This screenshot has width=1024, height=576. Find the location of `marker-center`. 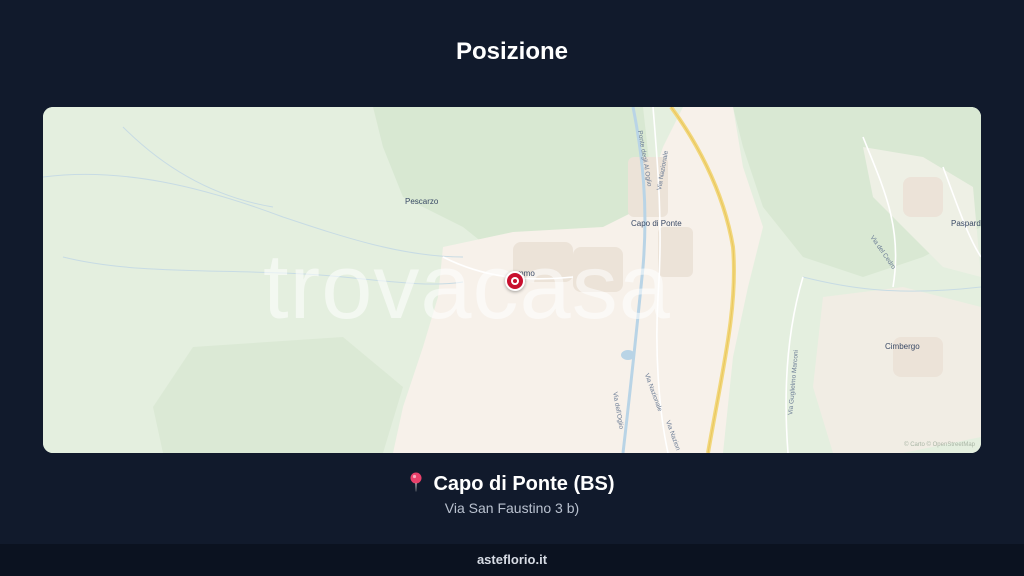

marker-center is located at coordinates (515, 281).